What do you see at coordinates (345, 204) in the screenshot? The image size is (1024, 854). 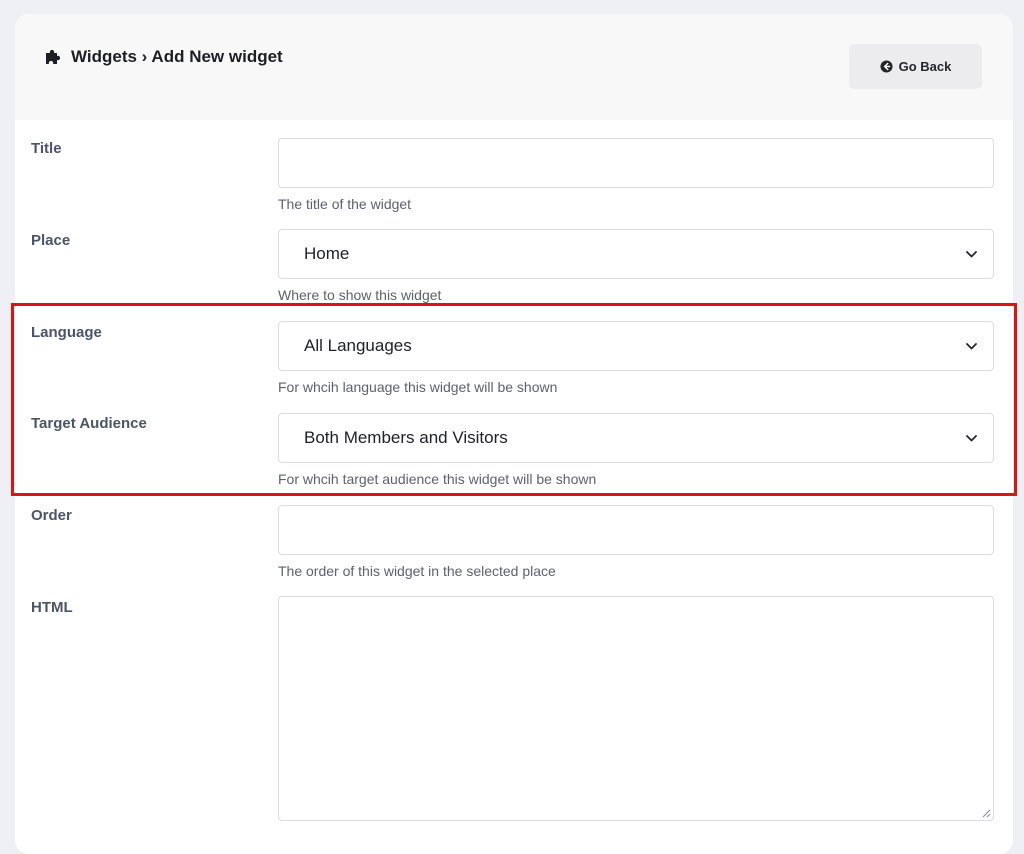 I see `title-help-text: The title of the widget` at bounding box center [345, 204].